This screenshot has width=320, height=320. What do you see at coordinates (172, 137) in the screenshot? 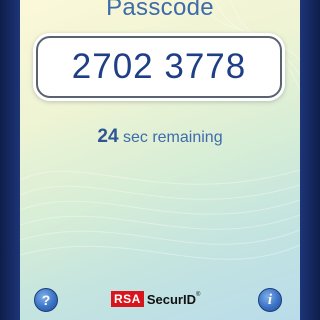
I see `timer-label: sec remaining` at bounding box center [172, 137].